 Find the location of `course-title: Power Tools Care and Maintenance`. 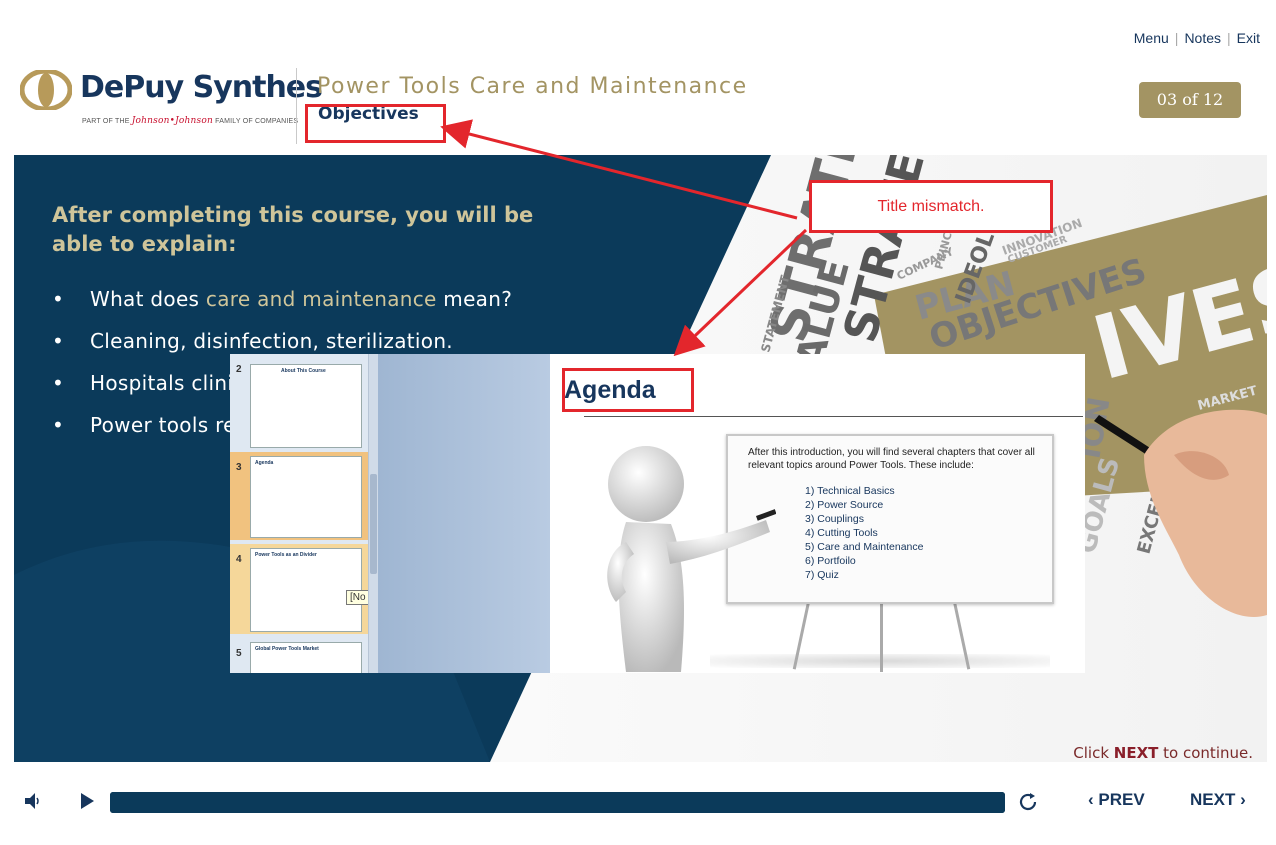

course-title: Power Tools Care and Maintenance is located at coordinates (532, 86).